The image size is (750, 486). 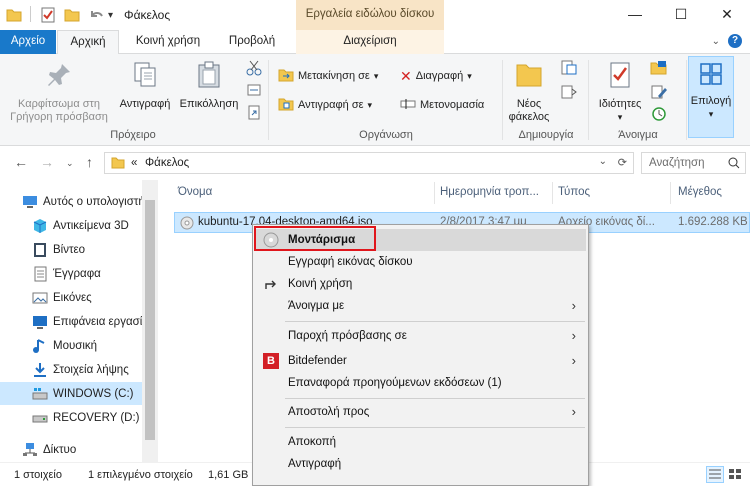 I want to click on copy-path-icon, so click(x=254, y=91).